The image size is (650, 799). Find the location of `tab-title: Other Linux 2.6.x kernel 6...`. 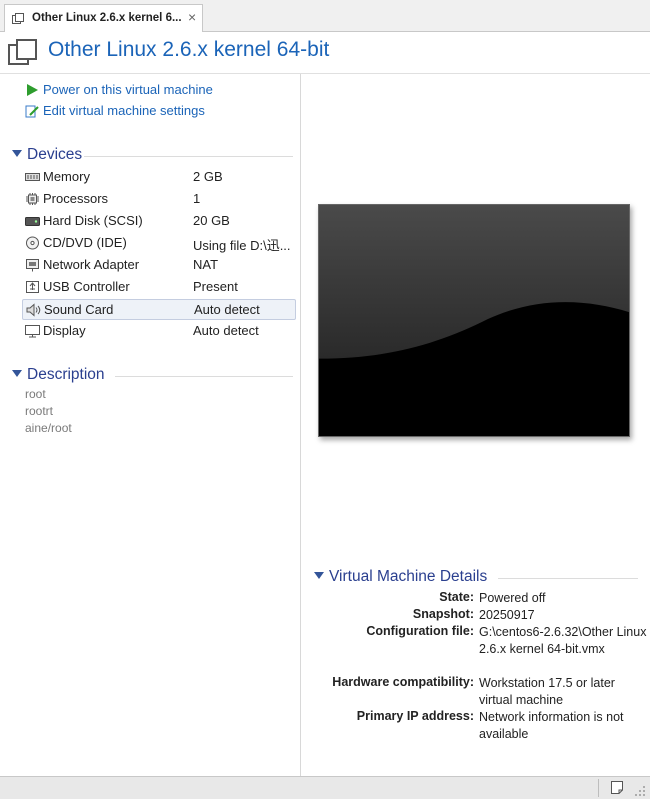

tab-title: Other Linux 2.6.x kernel 6... is located at coordinates (107, 18).